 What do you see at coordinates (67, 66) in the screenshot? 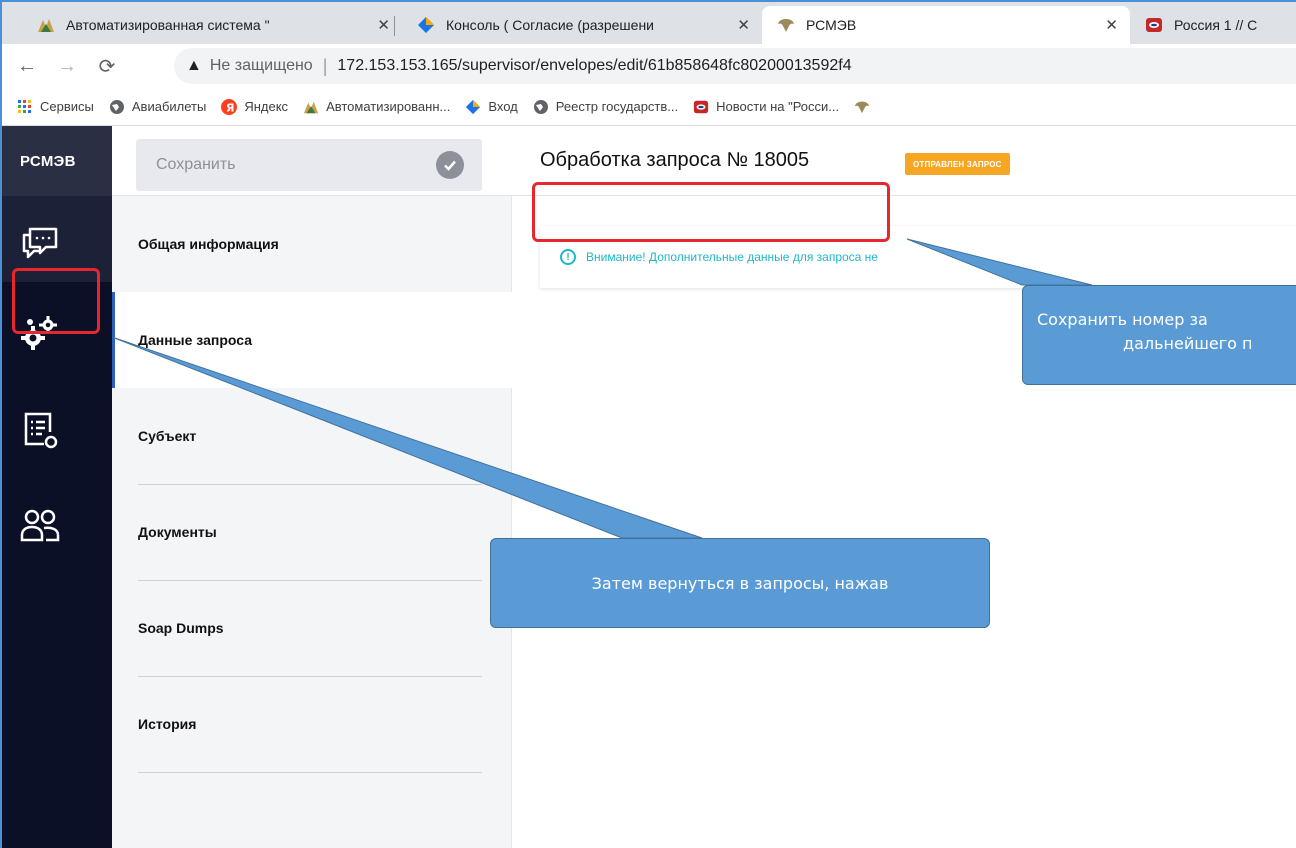
I see `forward-arrow-icon: →` at bounding box center [67, 66].